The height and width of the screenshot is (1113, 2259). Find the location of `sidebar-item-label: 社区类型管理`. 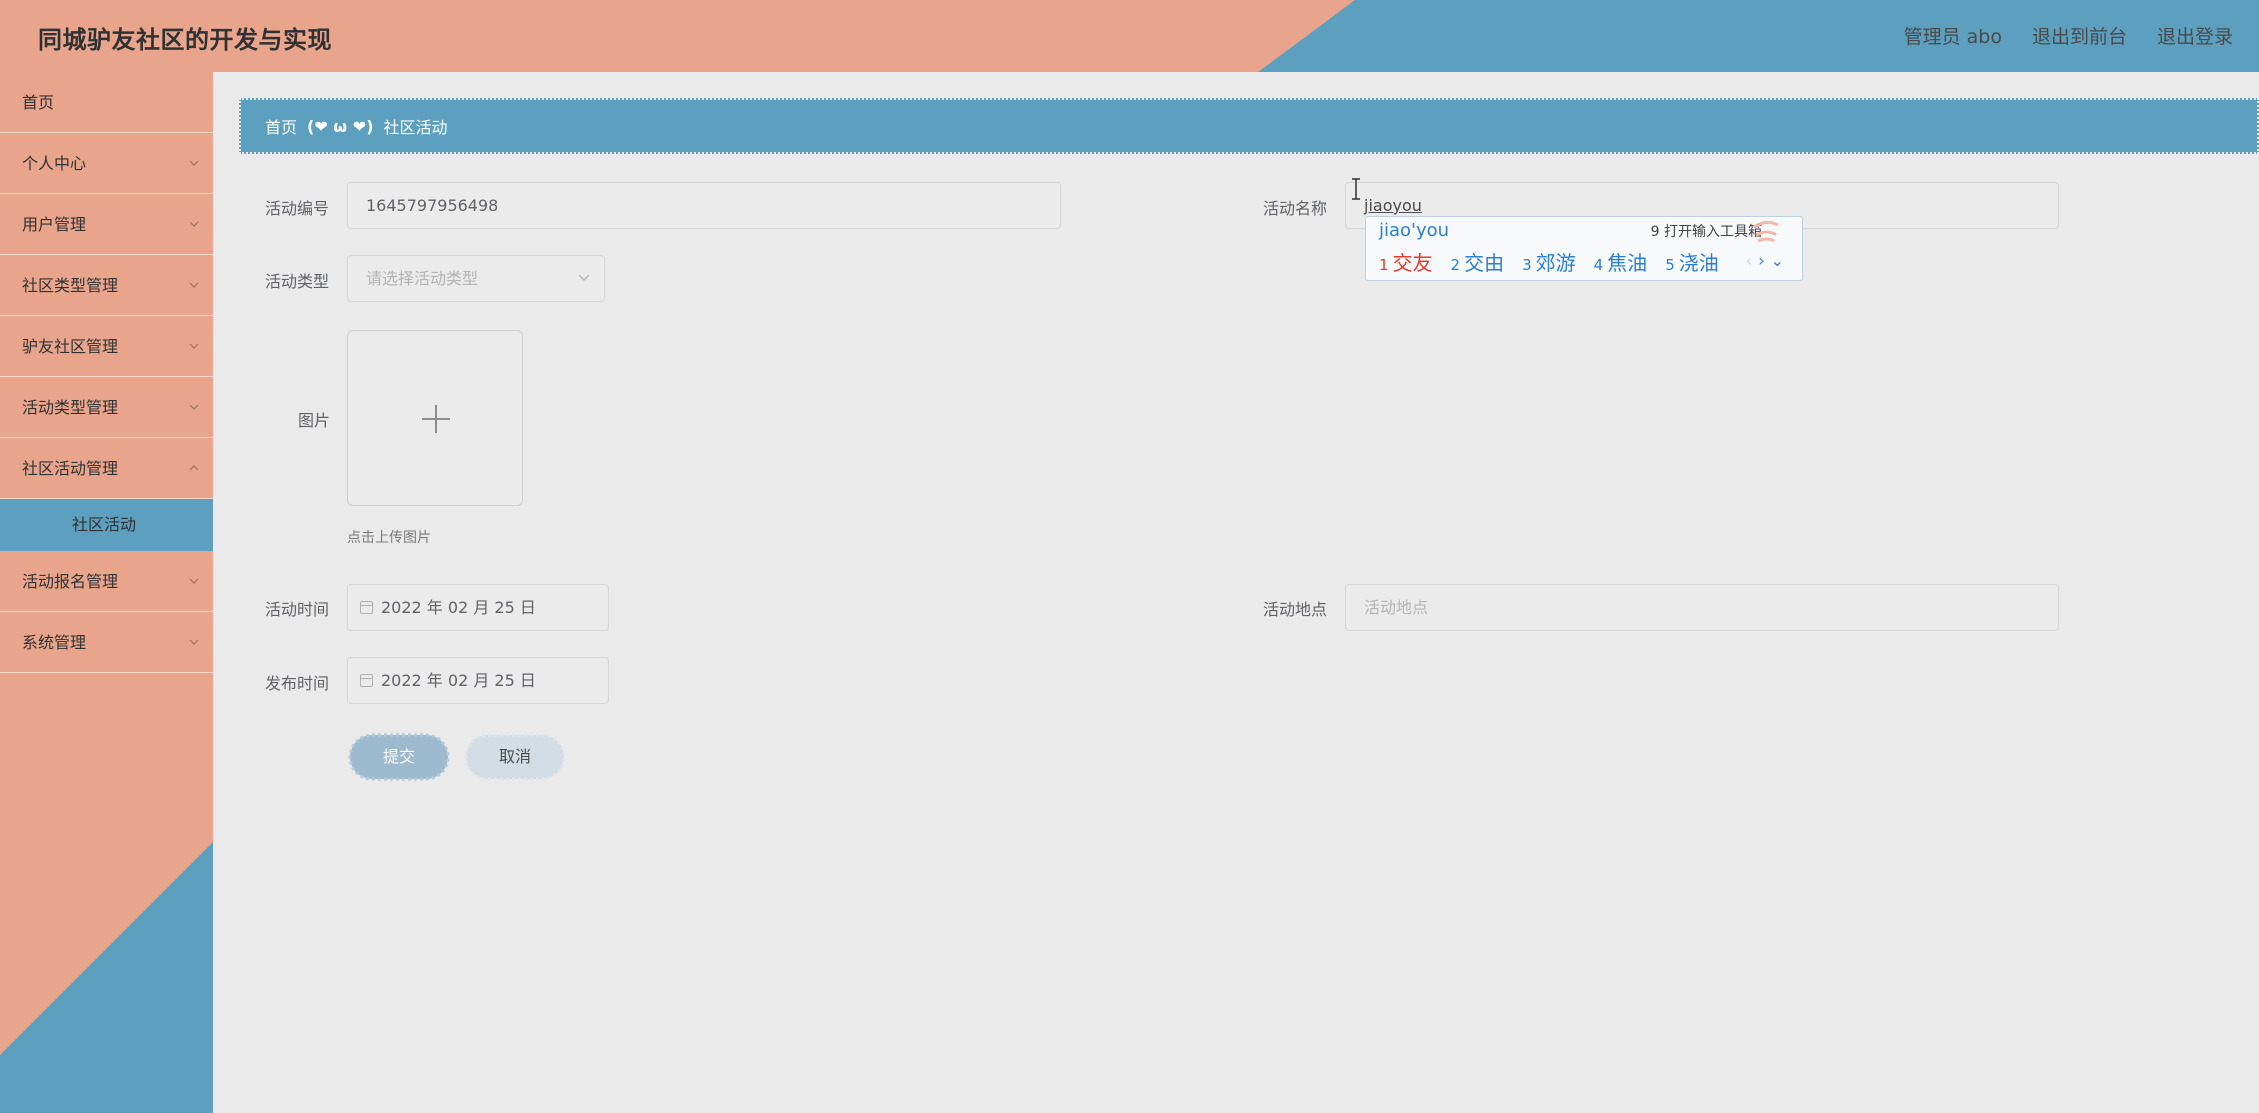

sidebar-item-label: 社区类型管理 is located at coordinates (70, 285).